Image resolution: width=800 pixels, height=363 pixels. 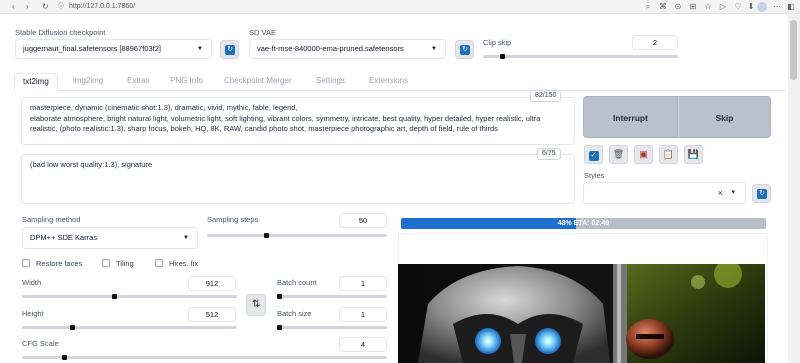 What do you see at coordinates (40, 343) in the screenshot?
I see `cfg-scale-label: CFG Scale` at bounding box center [40, 343].